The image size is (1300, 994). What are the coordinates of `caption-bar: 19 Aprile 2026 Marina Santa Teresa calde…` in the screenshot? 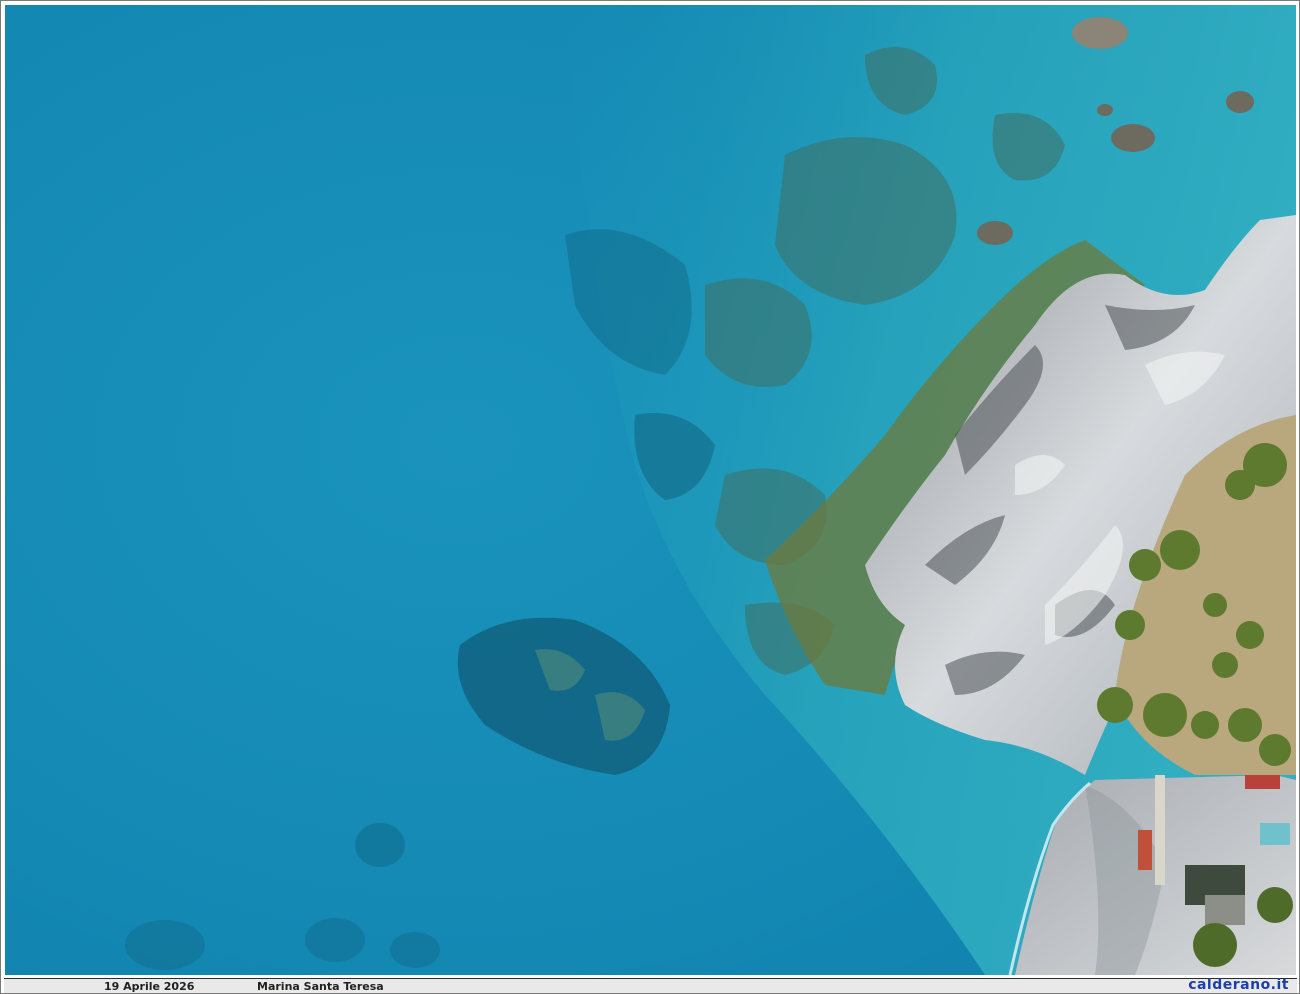 It's located at (650, 985).